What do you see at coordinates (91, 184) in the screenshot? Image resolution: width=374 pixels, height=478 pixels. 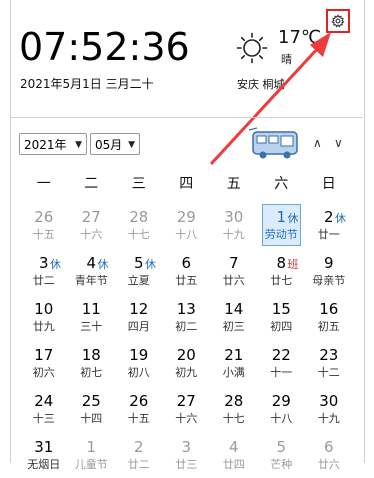 I see `weekday-label: 二` at bounding box center [91, 184].